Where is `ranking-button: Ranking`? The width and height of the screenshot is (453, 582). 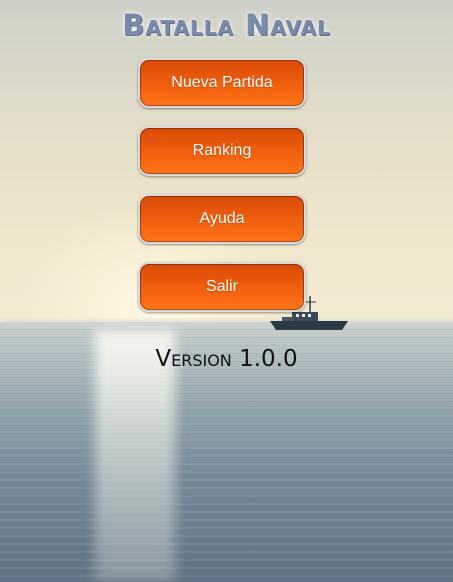 ranking-button: Ranking is located at coordinates (222, 151).